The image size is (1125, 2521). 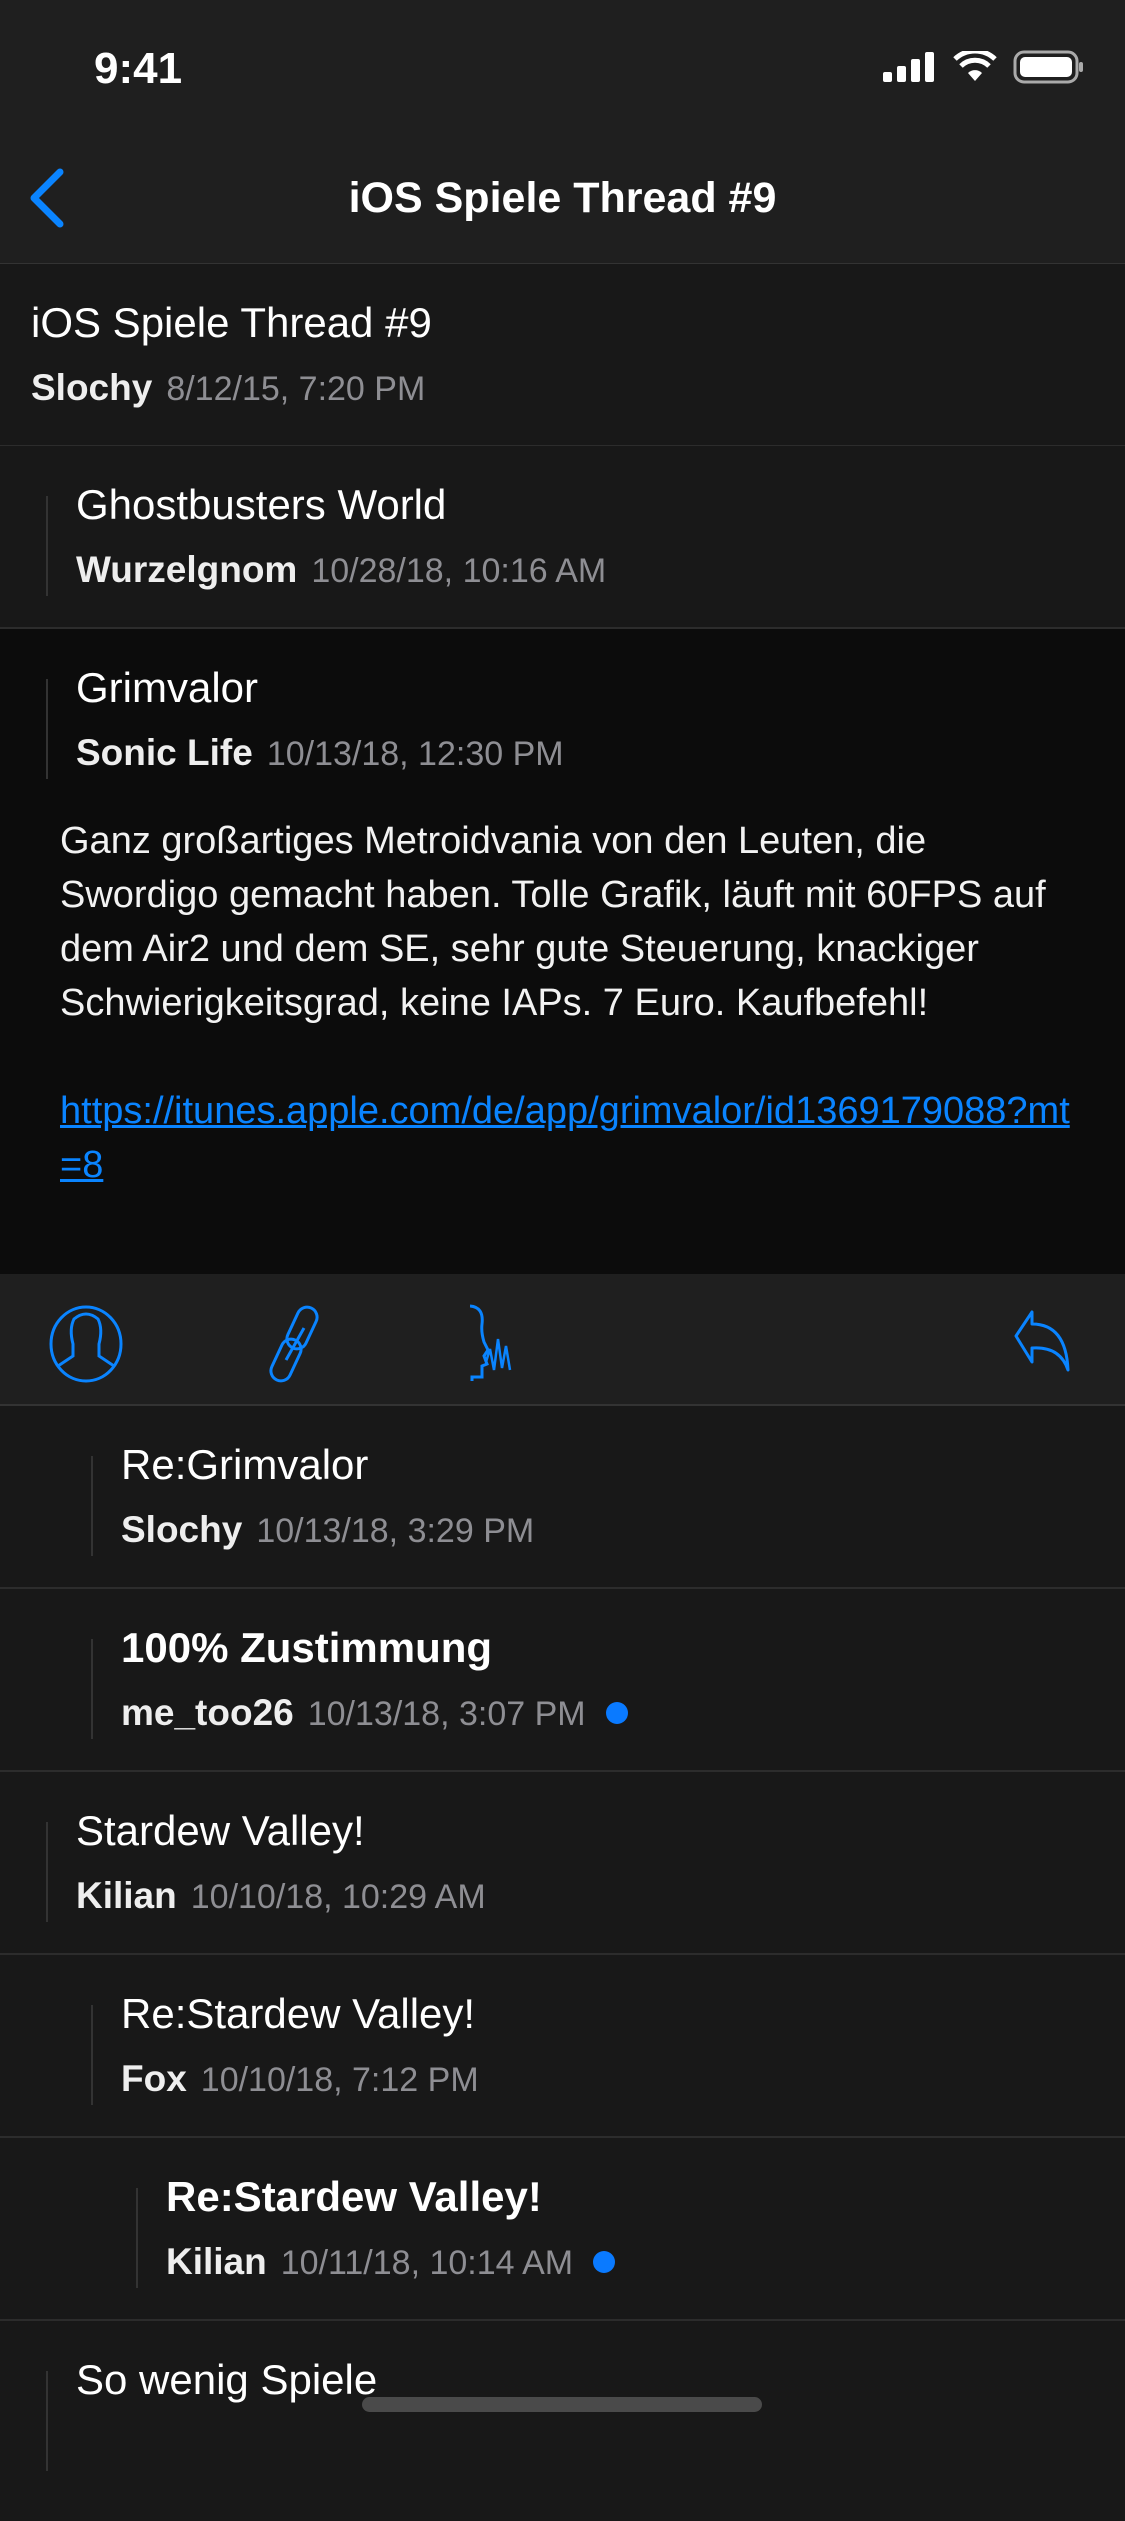 What do you see at coordinates (562, 720) in the screenshot?
I see `thread-row-selected: Grimvalor Sonic Life 10/13/18, 12:30 PM` at bounding box center [562, 720].